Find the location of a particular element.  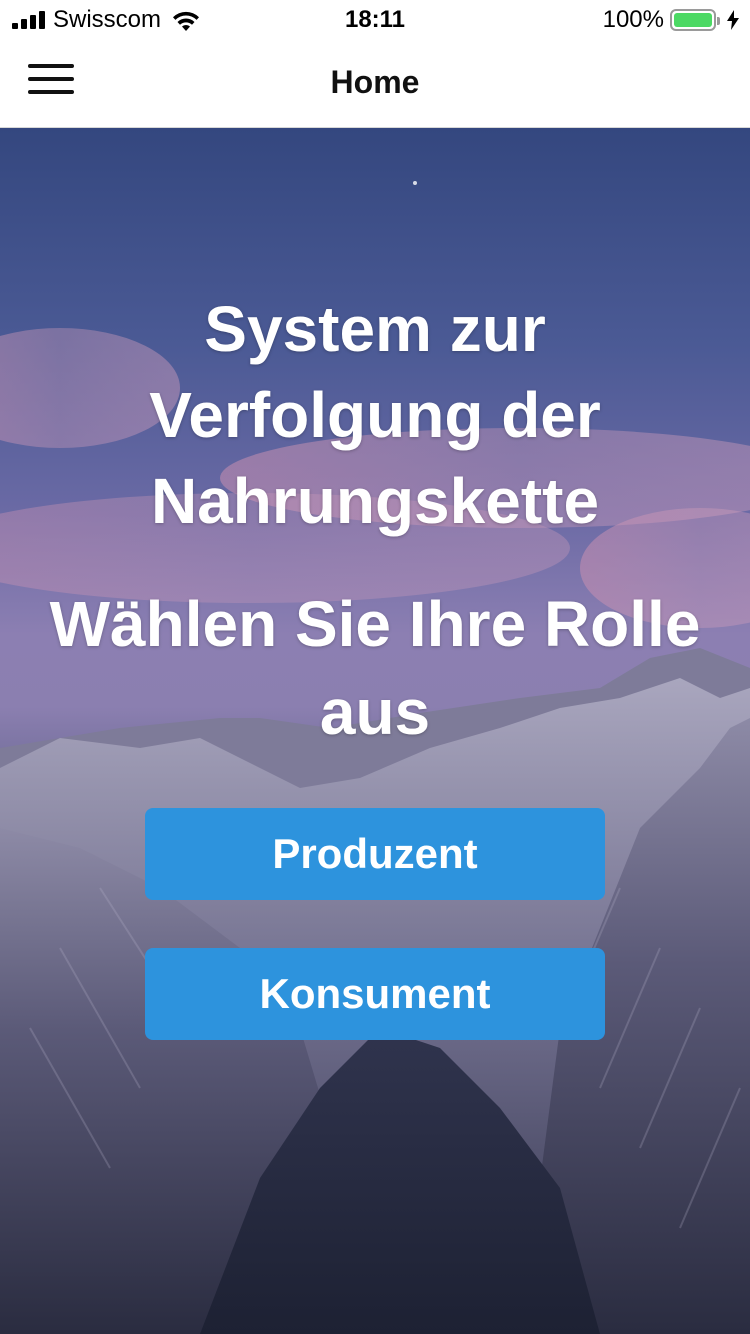

battery-level is located at coordinates (693, 20).